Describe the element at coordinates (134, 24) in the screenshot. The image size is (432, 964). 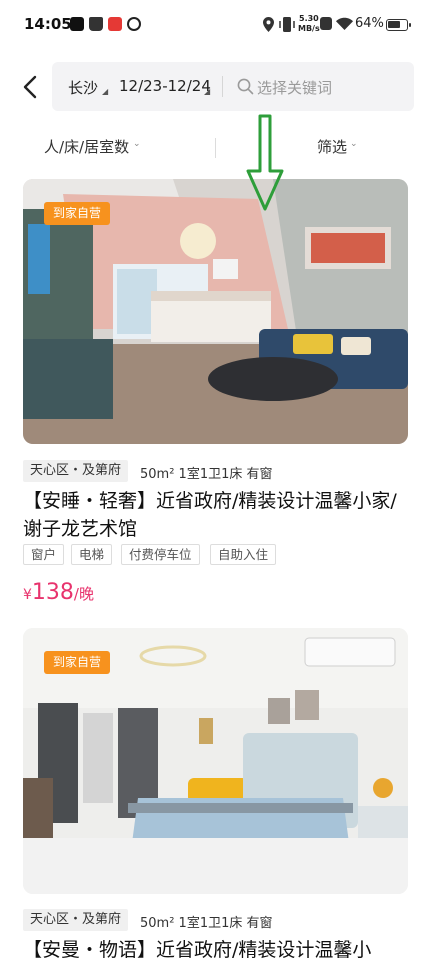
I see `browser-icon` at that location.